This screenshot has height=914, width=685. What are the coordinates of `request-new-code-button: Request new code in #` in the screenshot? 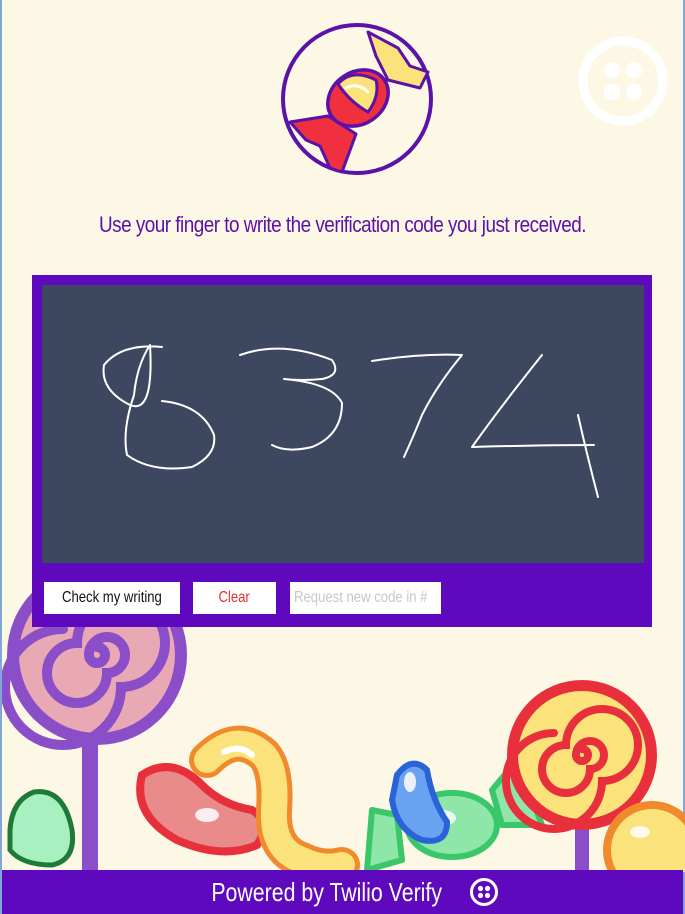 It's located at (365, 598).